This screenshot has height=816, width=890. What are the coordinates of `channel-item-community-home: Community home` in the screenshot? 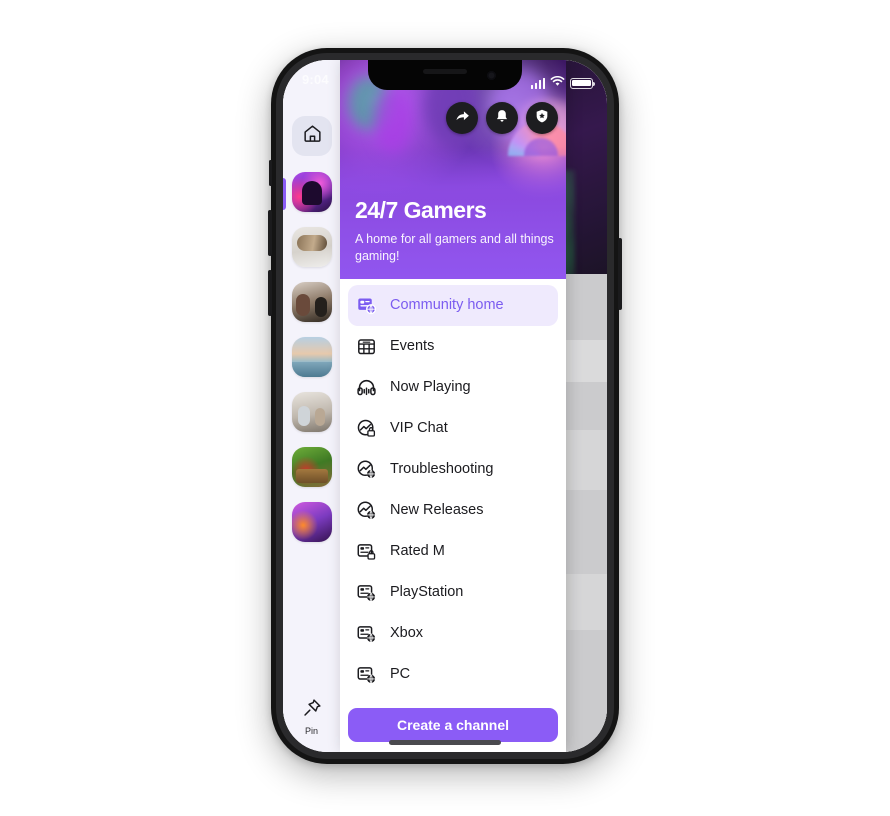 It's located at (453, 305).